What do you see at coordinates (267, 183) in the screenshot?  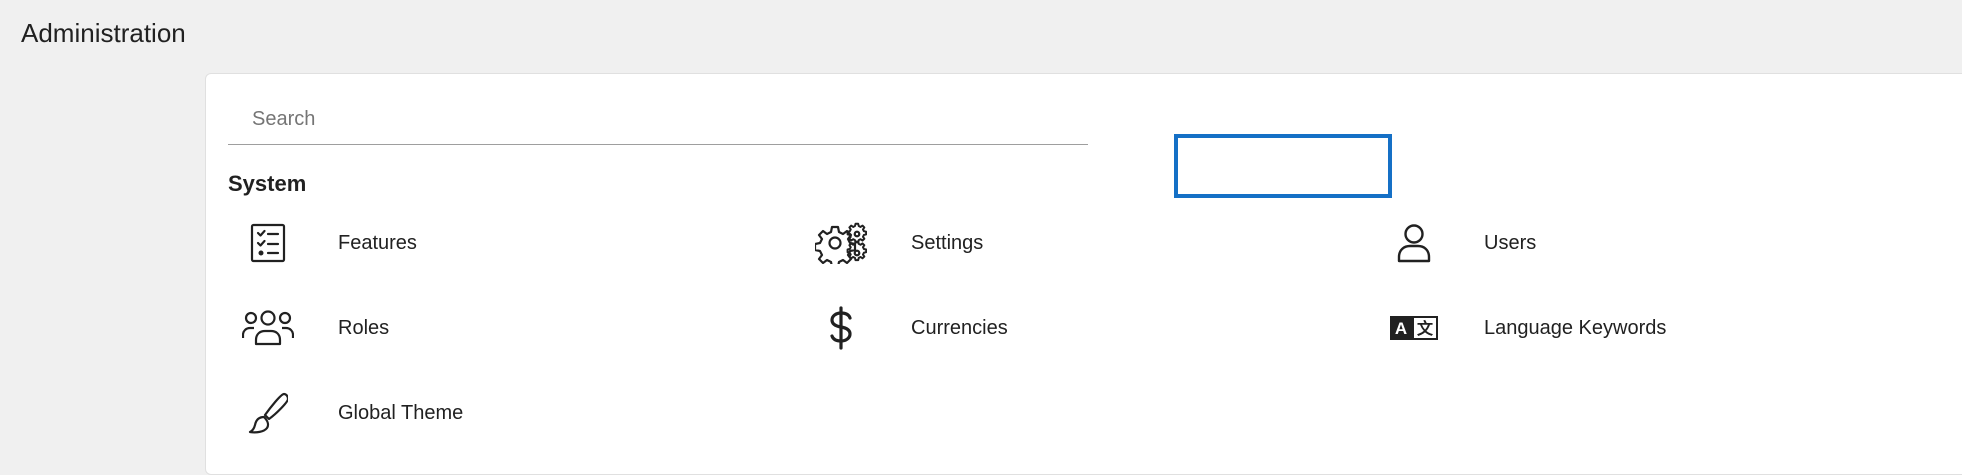 I see `section-title-system: System` at bounding box center [267, 183].